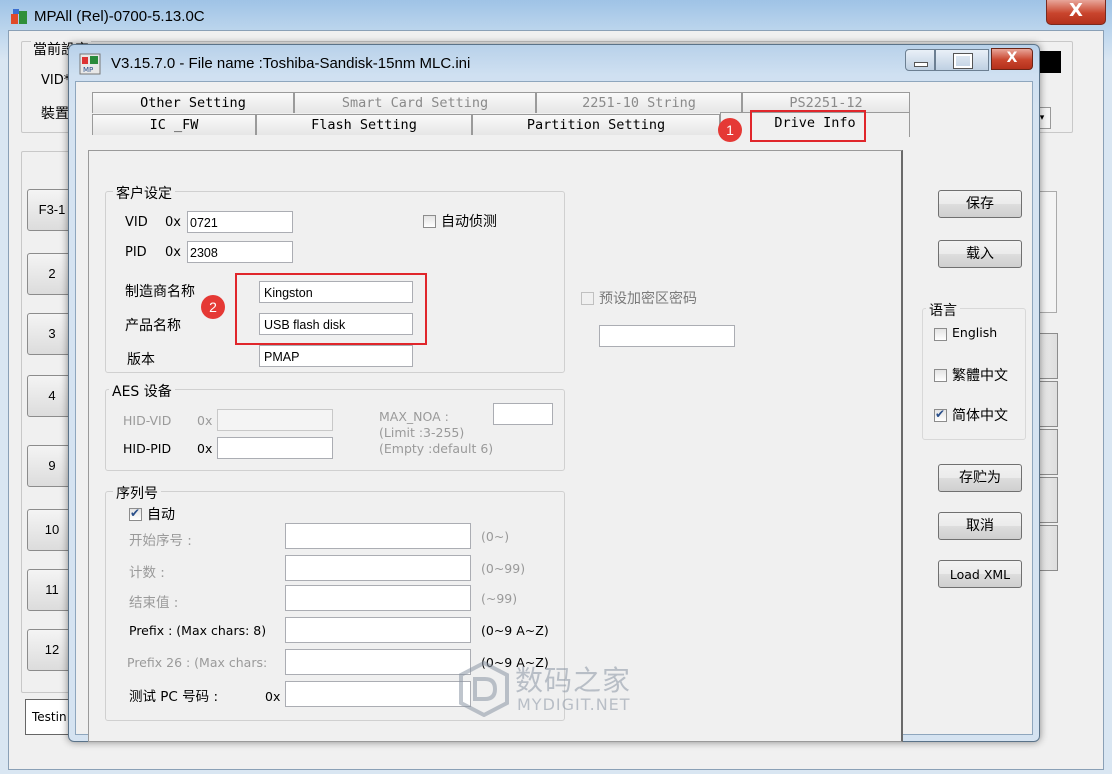 Image resolution: width=1112 pixels, height=774 pixels. Describe the element at coordinates (275, 448) in the screenshot. I see `hid-pid-input` at that location.